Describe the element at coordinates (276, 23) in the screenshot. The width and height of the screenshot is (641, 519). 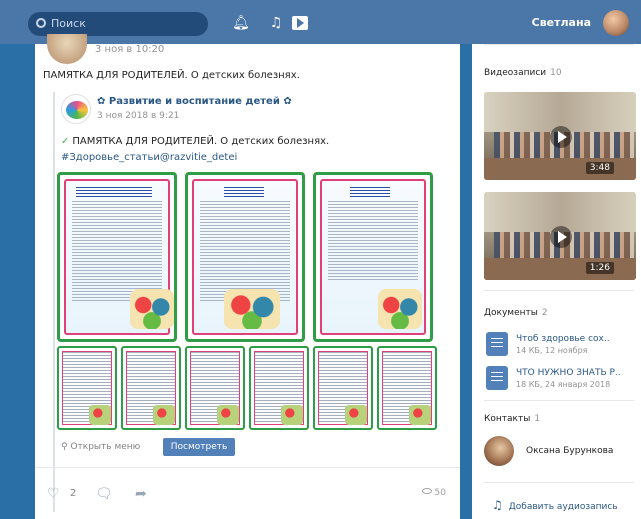
I see `music-icon: ♫` at that location.